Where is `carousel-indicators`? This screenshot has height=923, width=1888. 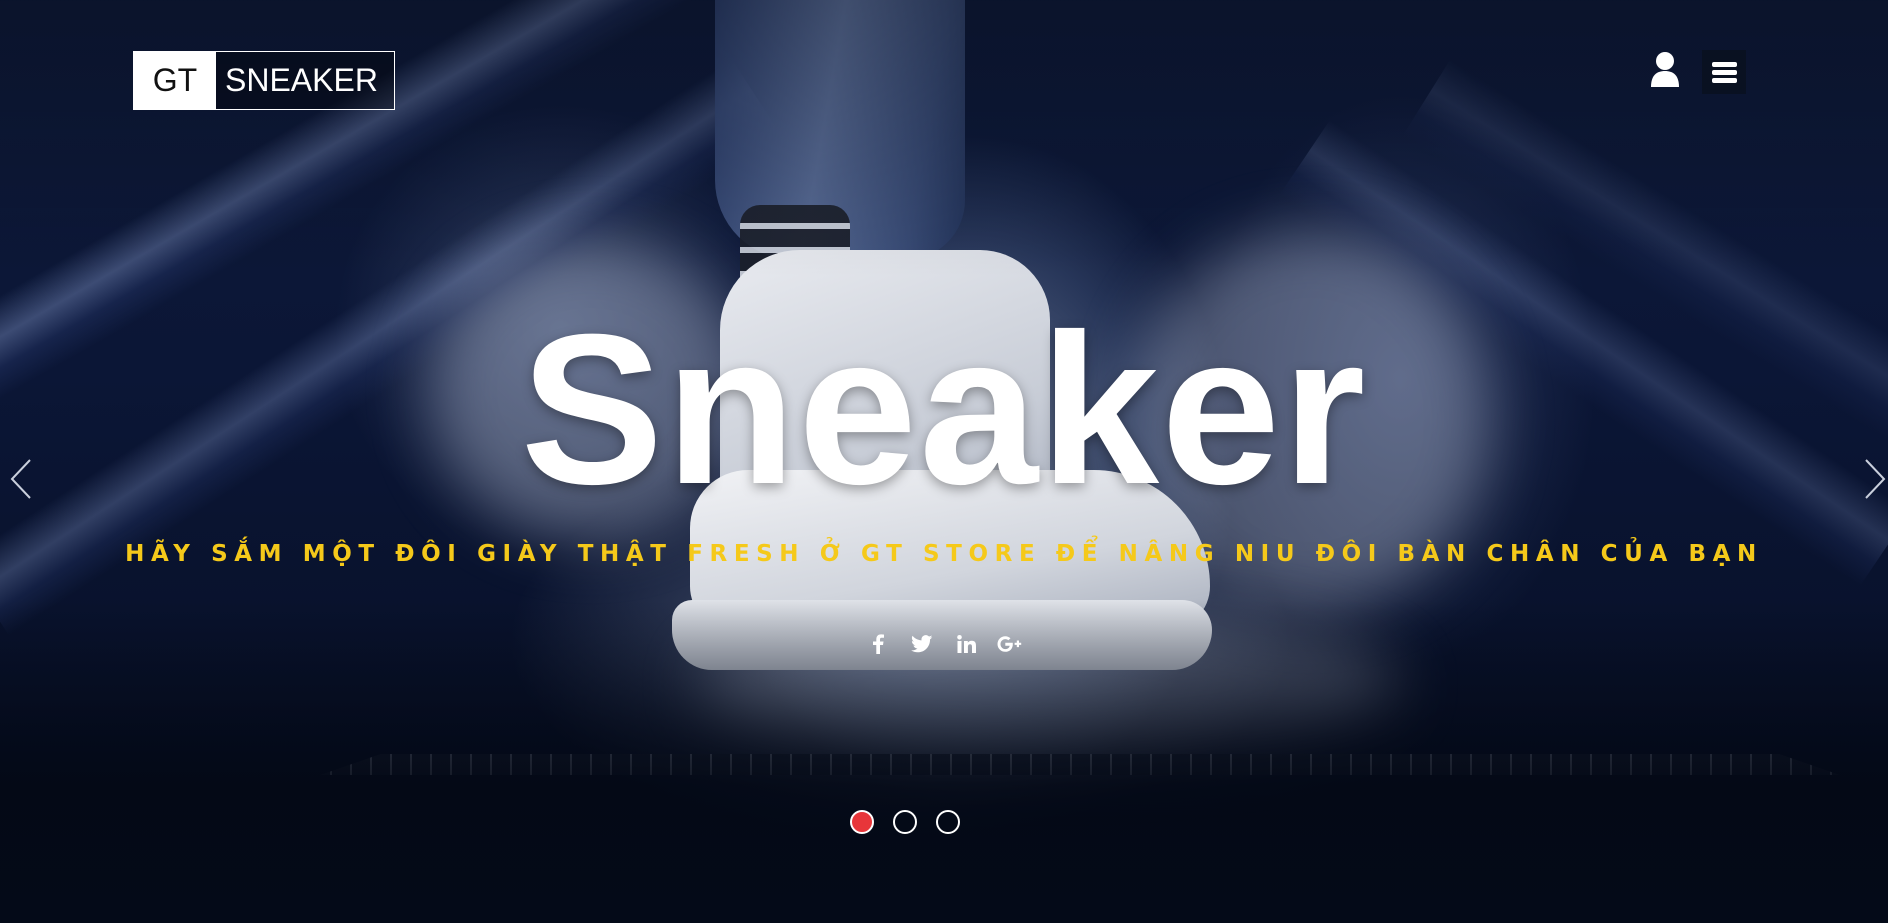 carousel-indicators is located at coordinates (905, 822).